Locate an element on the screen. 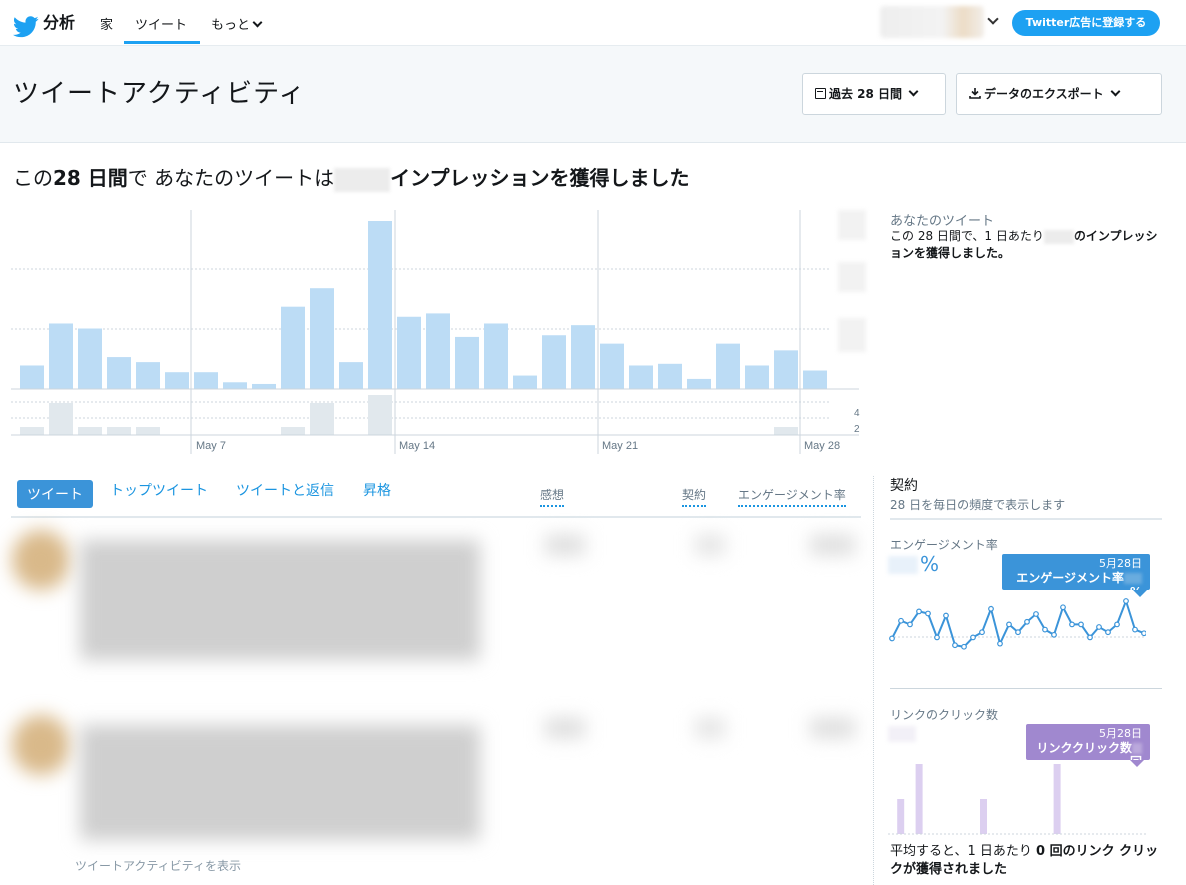  ads-signup-button: Twitter広告に登録する is located at coordinates (1086, 23).